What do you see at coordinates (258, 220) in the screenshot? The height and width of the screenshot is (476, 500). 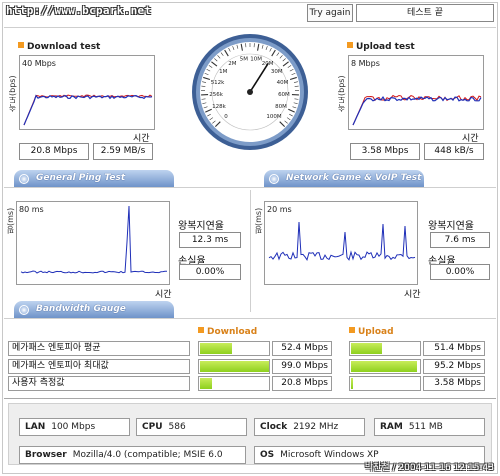 I see `game-ylabel: 핑(ms)` at bounding box center [258, 220].